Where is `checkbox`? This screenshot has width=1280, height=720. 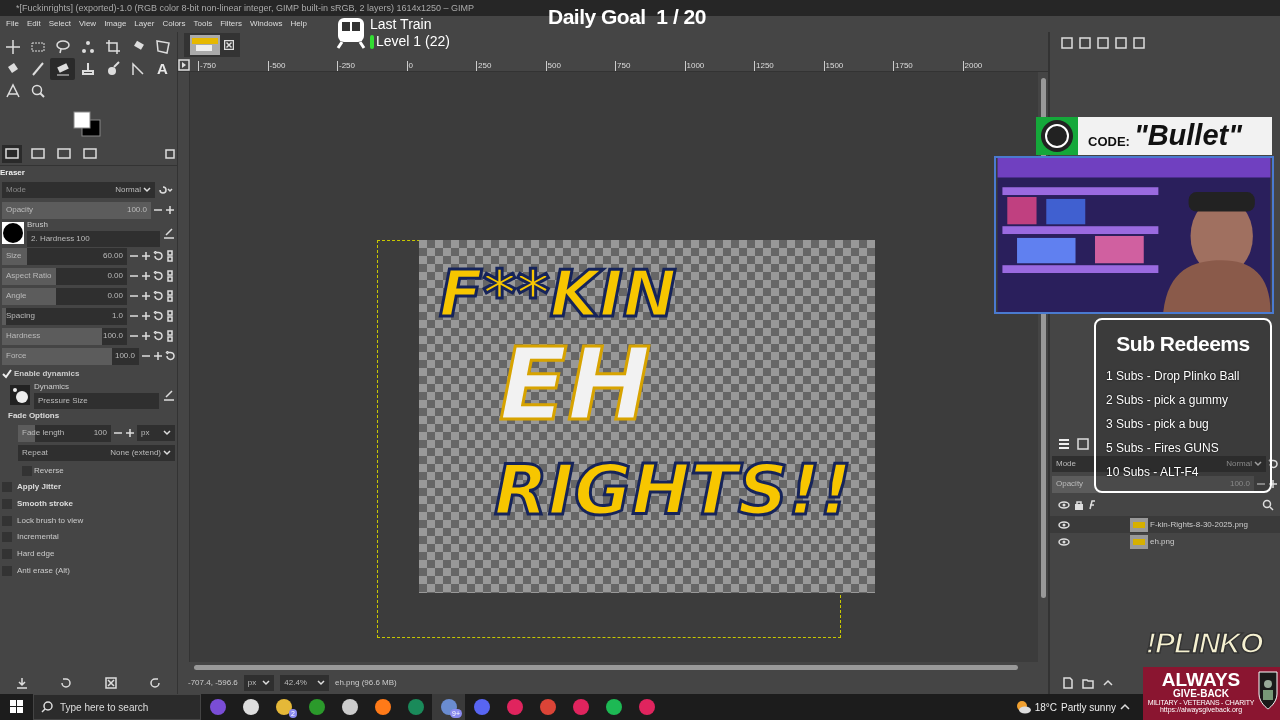 checkbox is located at coordinates (7, 373).